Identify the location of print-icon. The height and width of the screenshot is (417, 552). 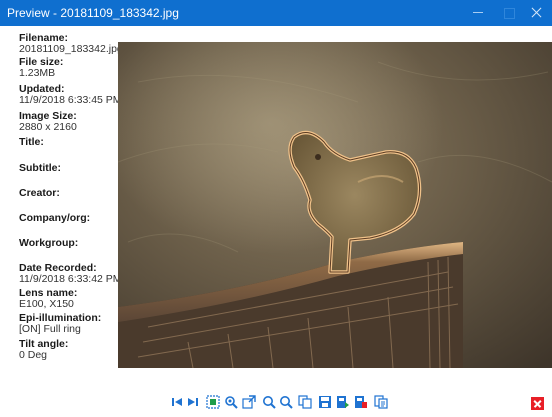
(381, 402).